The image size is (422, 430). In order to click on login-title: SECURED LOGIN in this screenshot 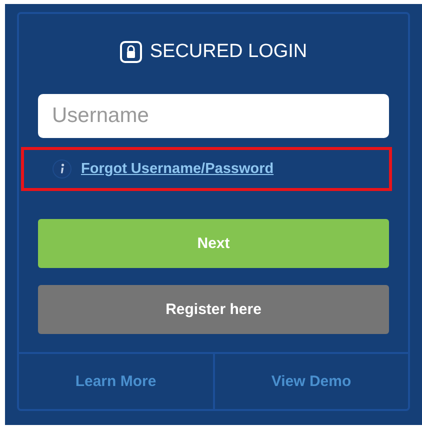, I will do `click(229, 52)`.